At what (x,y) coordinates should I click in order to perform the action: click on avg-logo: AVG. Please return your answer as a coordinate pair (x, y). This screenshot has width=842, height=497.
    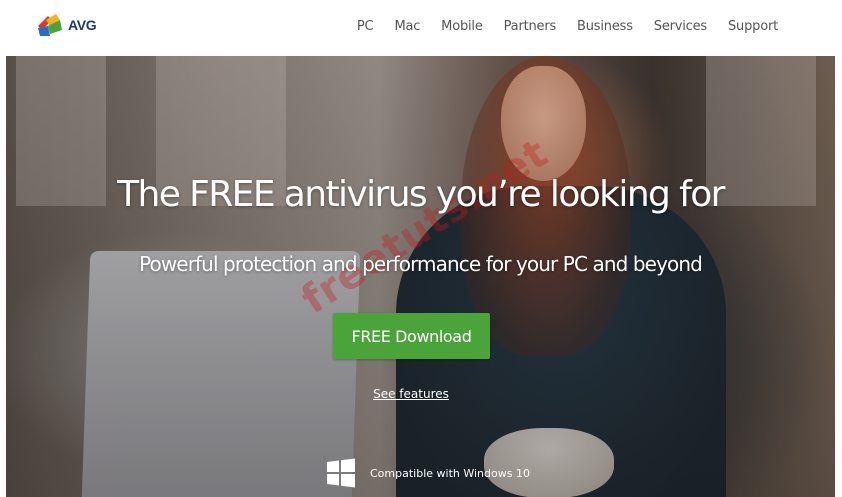
    Looking at the image, I should click on (66, 25).